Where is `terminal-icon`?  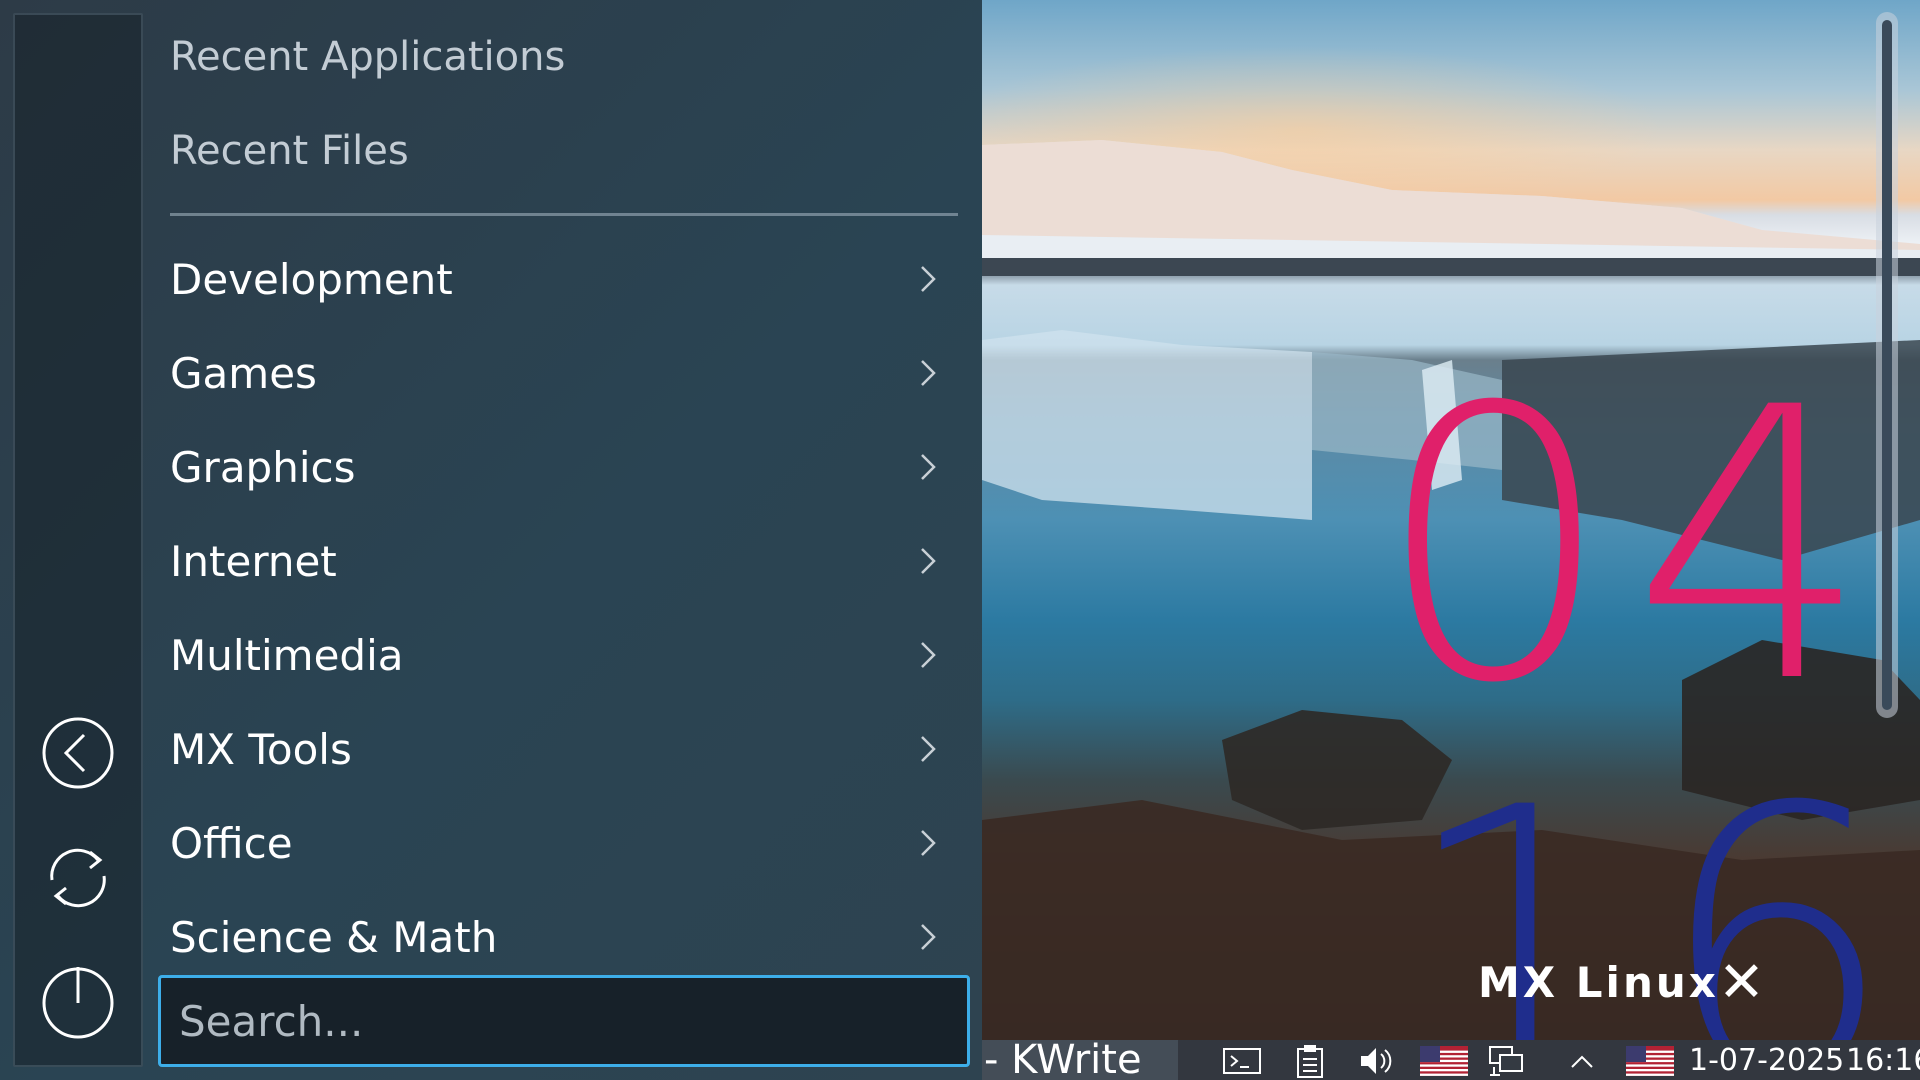 terminal-icon is located at coordinates (1242, 1061).